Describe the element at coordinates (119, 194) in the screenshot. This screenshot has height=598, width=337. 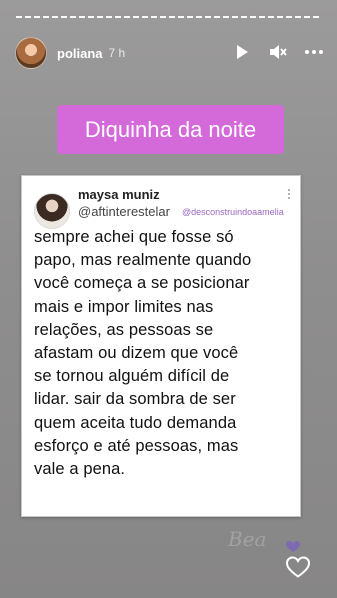
I see `tweet-author-name: maysa muniz` at that location.